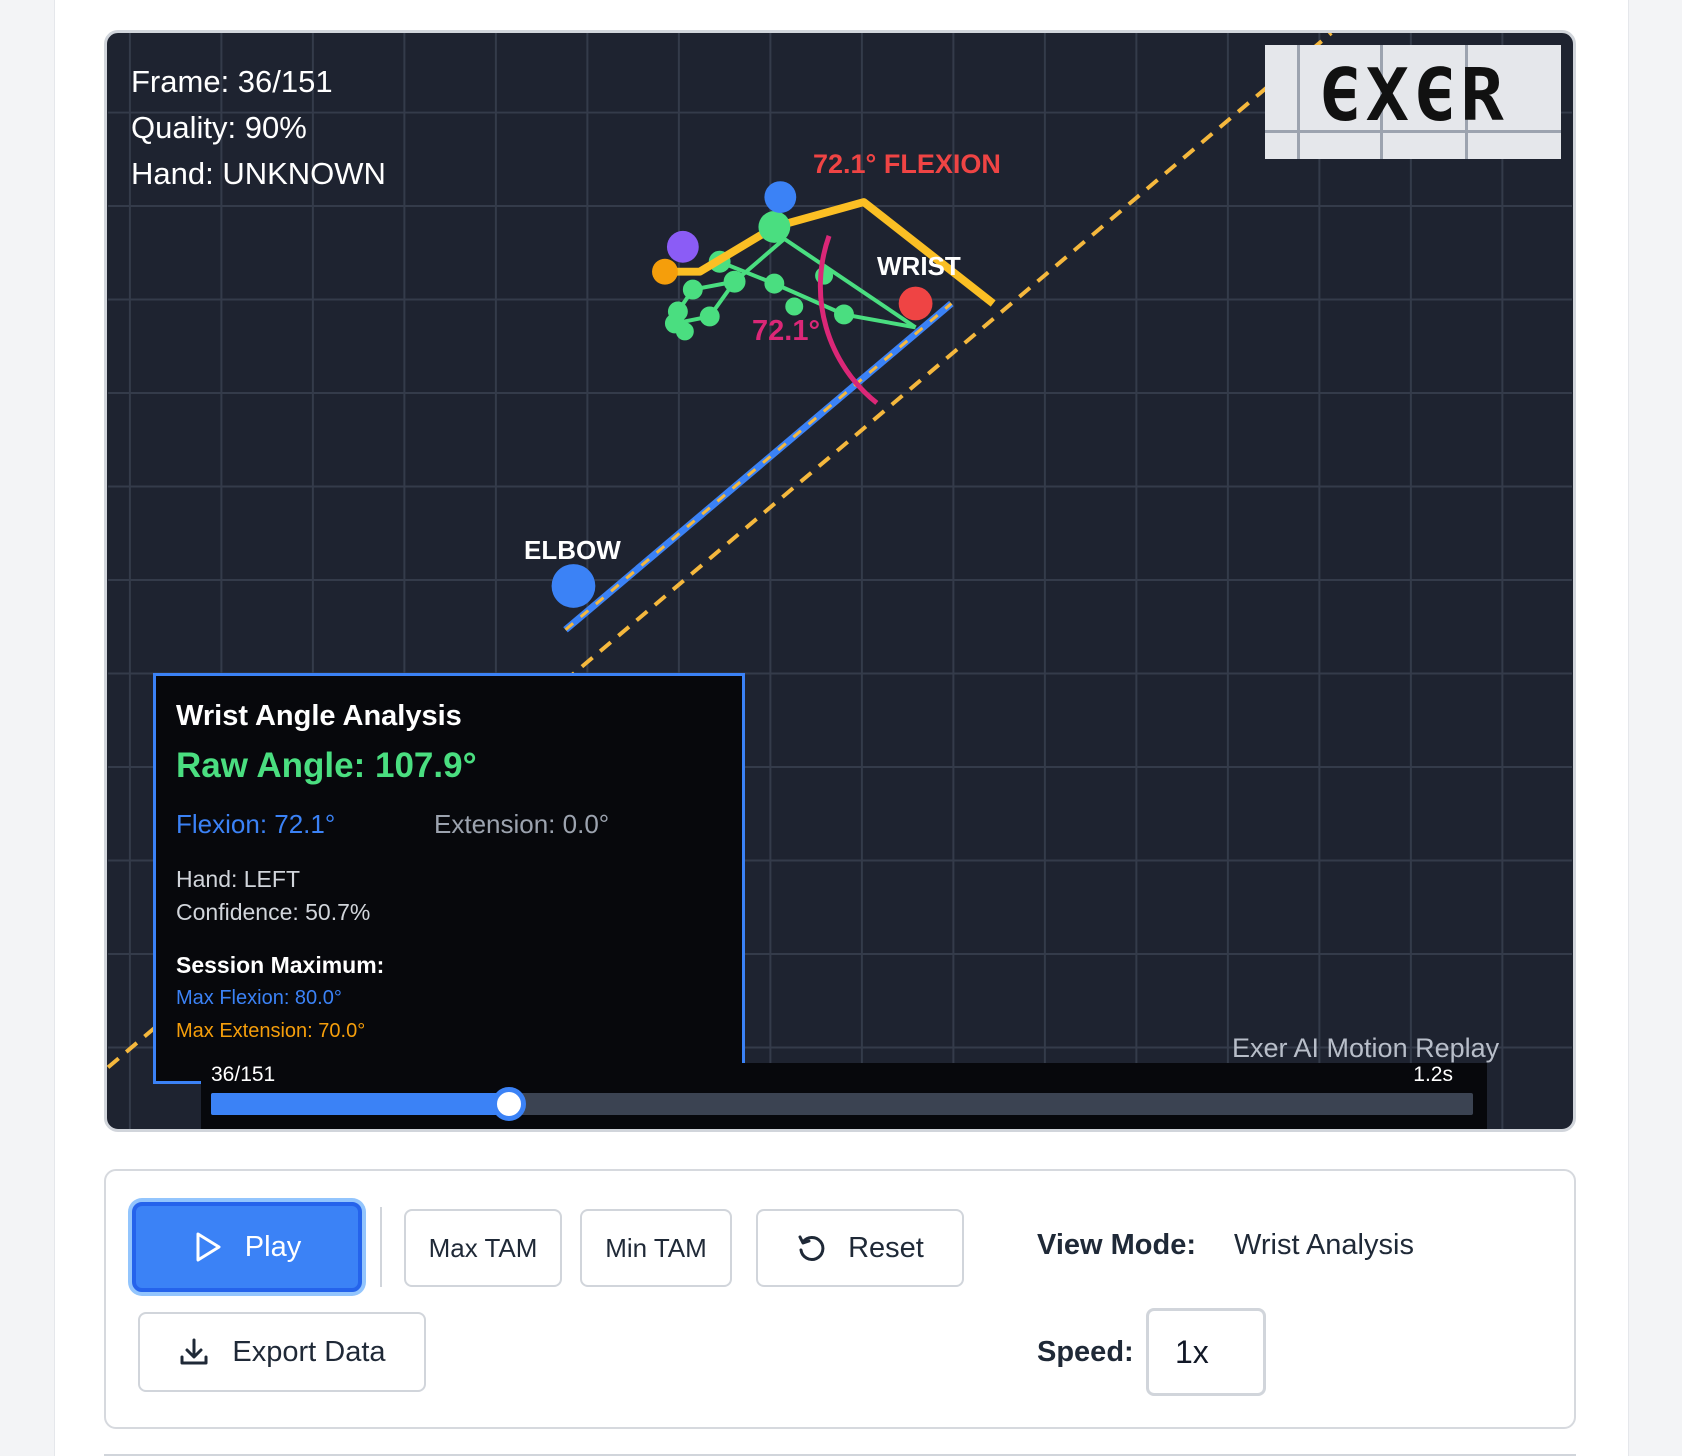  What do you see at coordinates (780, 197) in the screenshot?
I see `knuckle-joint` at bounding box center [780, 197].